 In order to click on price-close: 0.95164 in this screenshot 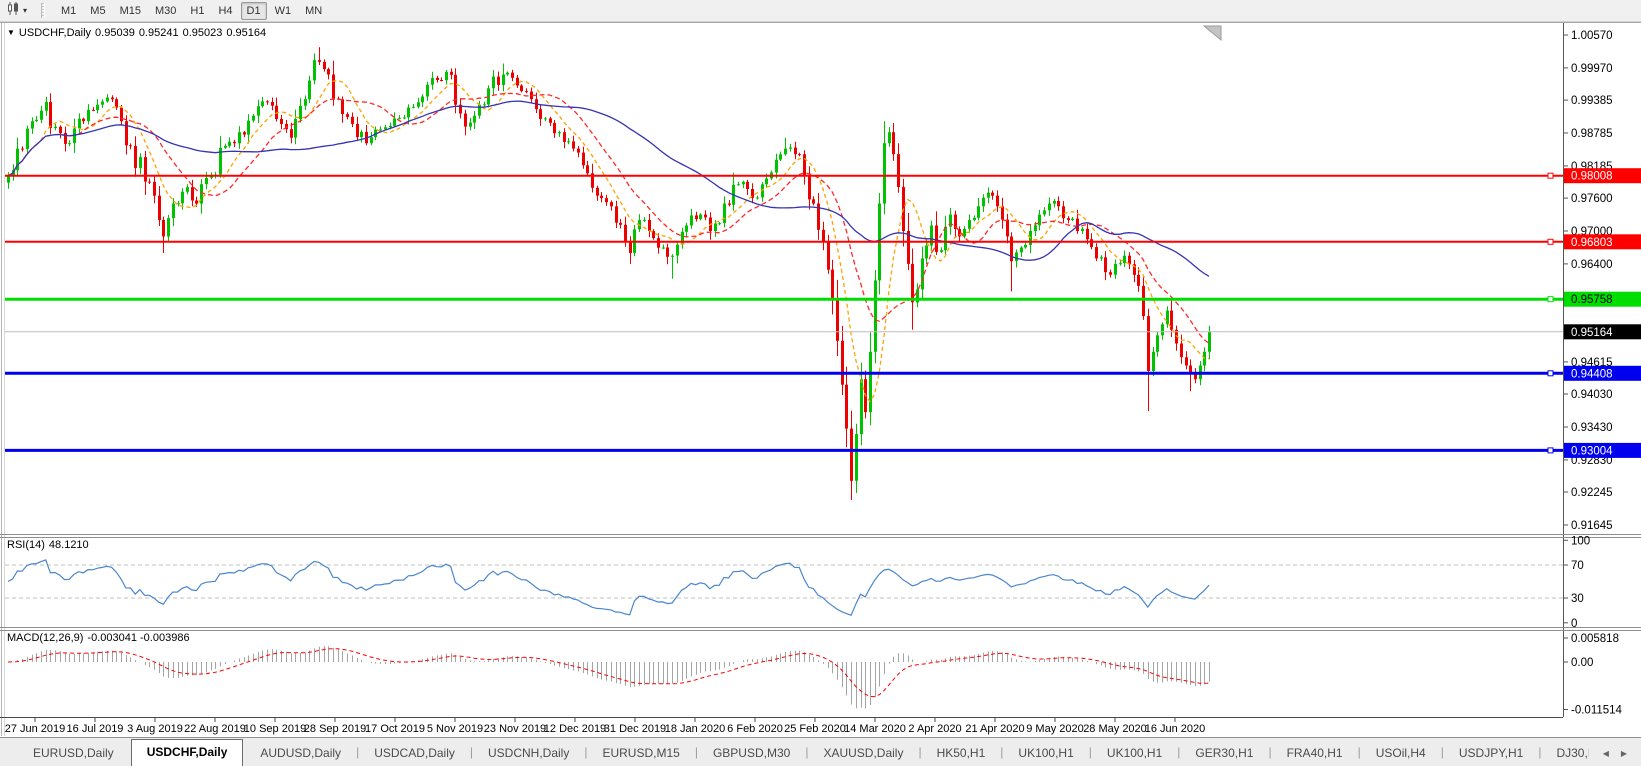, I will do `click(246, 33)`.